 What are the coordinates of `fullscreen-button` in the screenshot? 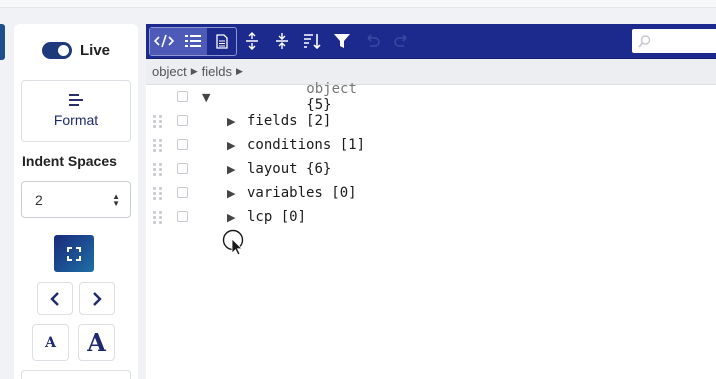 It's located at (74, 253).